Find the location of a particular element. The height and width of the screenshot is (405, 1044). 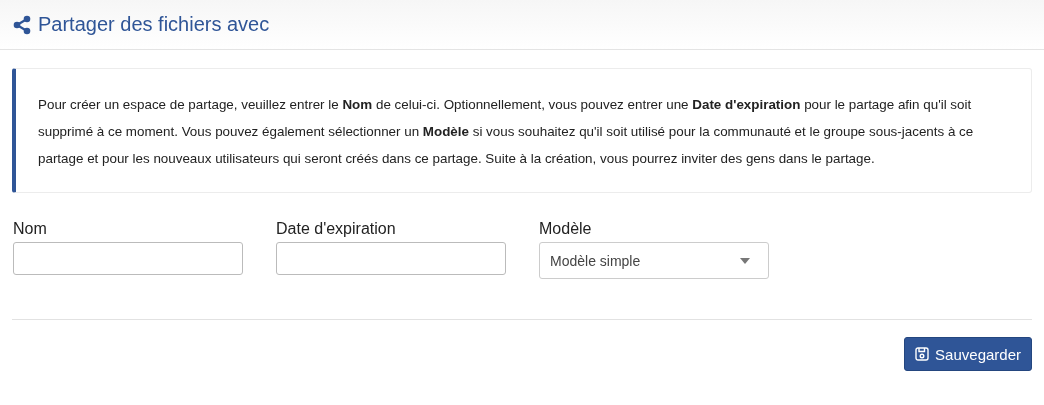

save-button: Sauvegarder is located at coordinates (968, 354).